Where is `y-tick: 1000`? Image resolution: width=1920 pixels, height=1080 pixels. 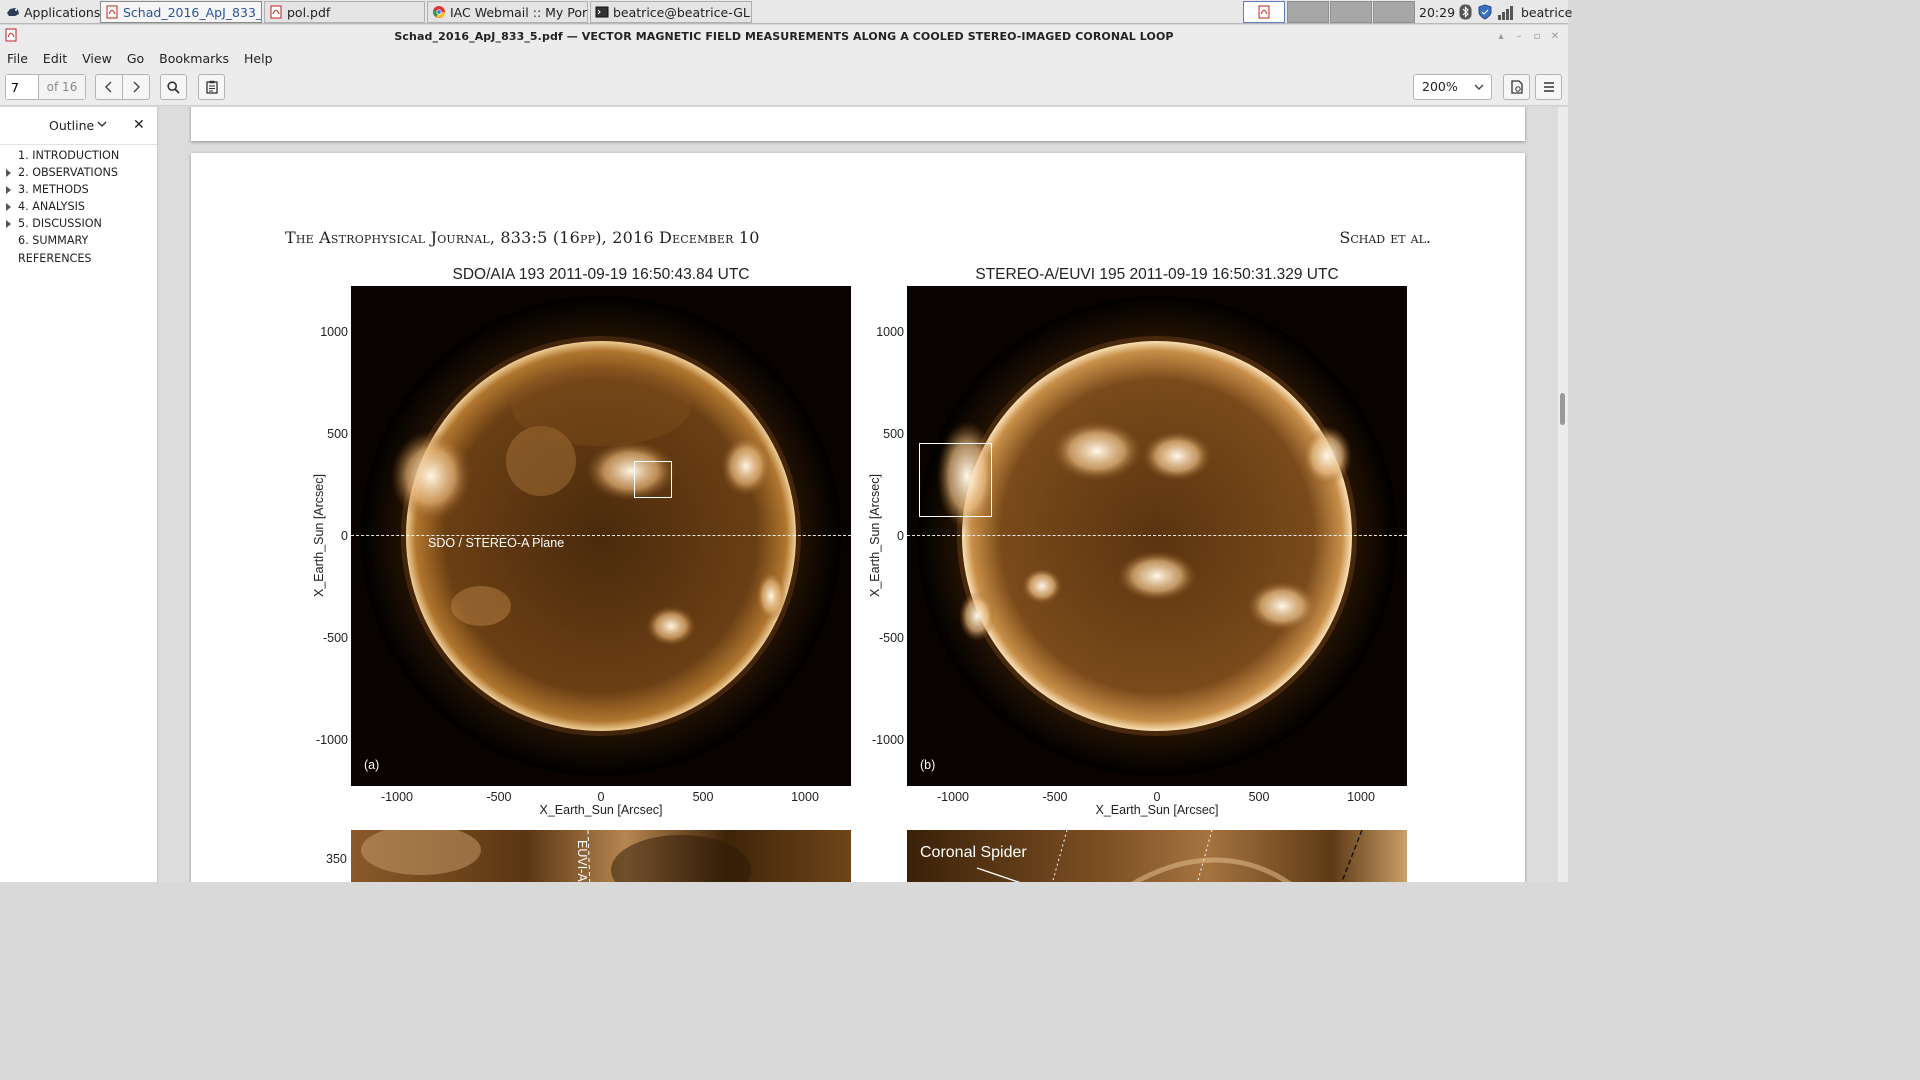 y-tick: 1000 is located at coordinates (890, 332).